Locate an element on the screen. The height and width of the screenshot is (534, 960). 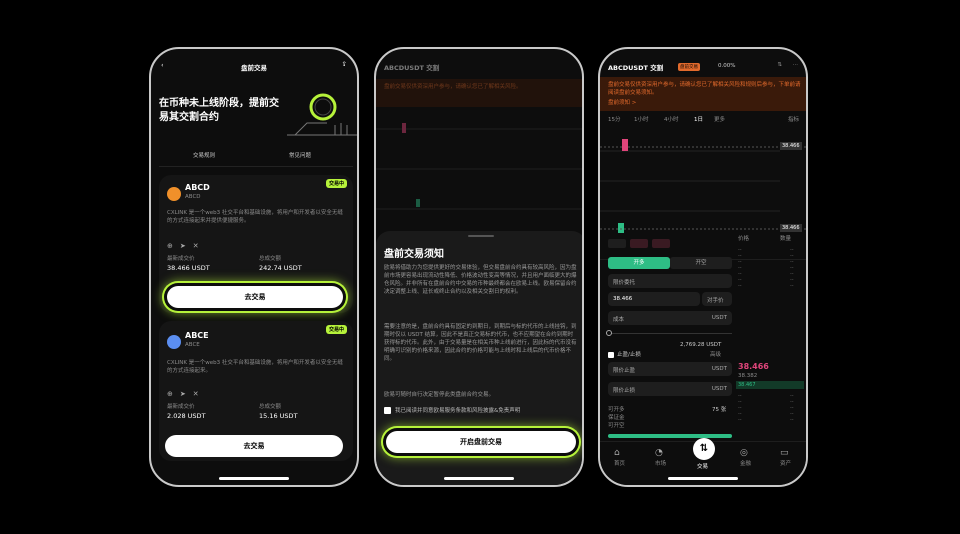
stat-value: 75 张 is located at coordinates (719, 410).